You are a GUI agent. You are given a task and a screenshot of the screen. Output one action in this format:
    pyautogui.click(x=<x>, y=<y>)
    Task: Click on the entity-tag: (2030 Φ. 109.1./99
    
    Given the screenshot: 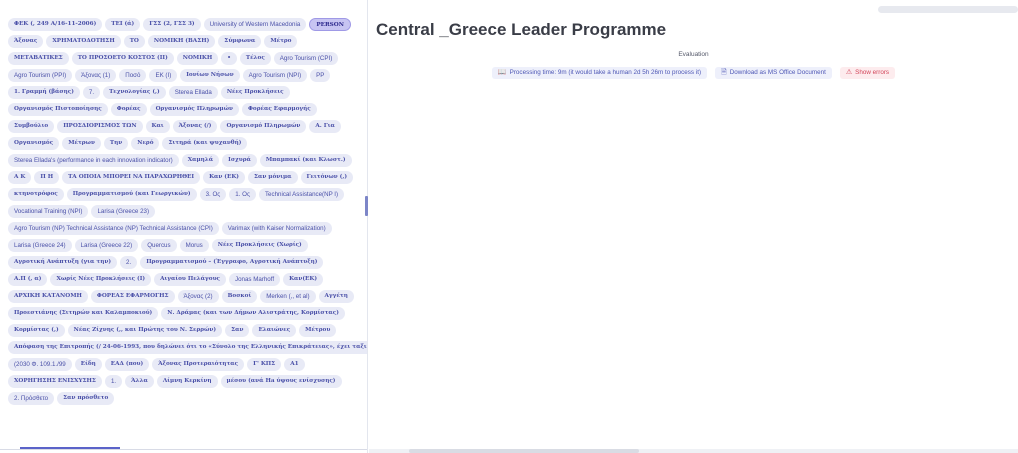 What is the action you would take?
    pyautogui.click(x=40, y=364)
    